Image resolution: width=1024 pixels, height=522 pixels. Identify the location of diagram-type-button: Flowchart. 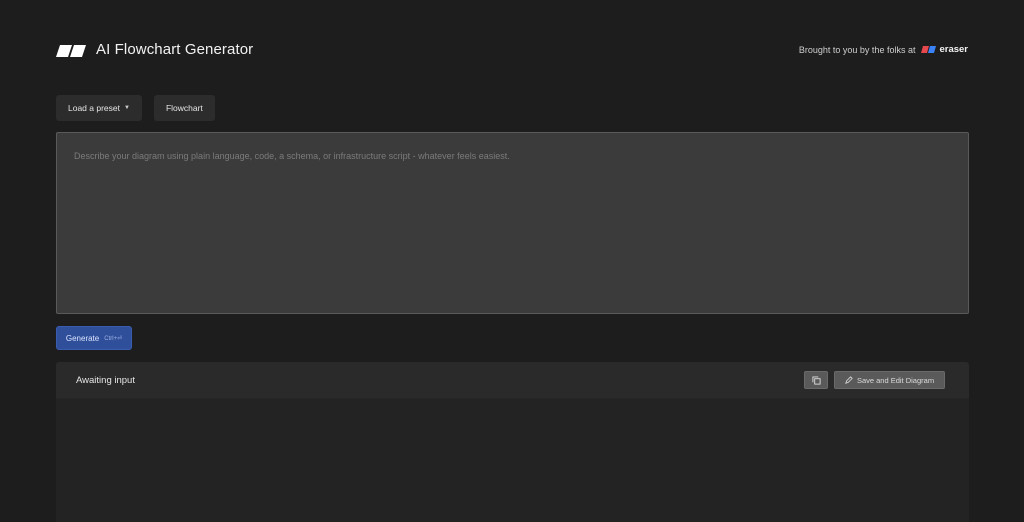
(184, 108).